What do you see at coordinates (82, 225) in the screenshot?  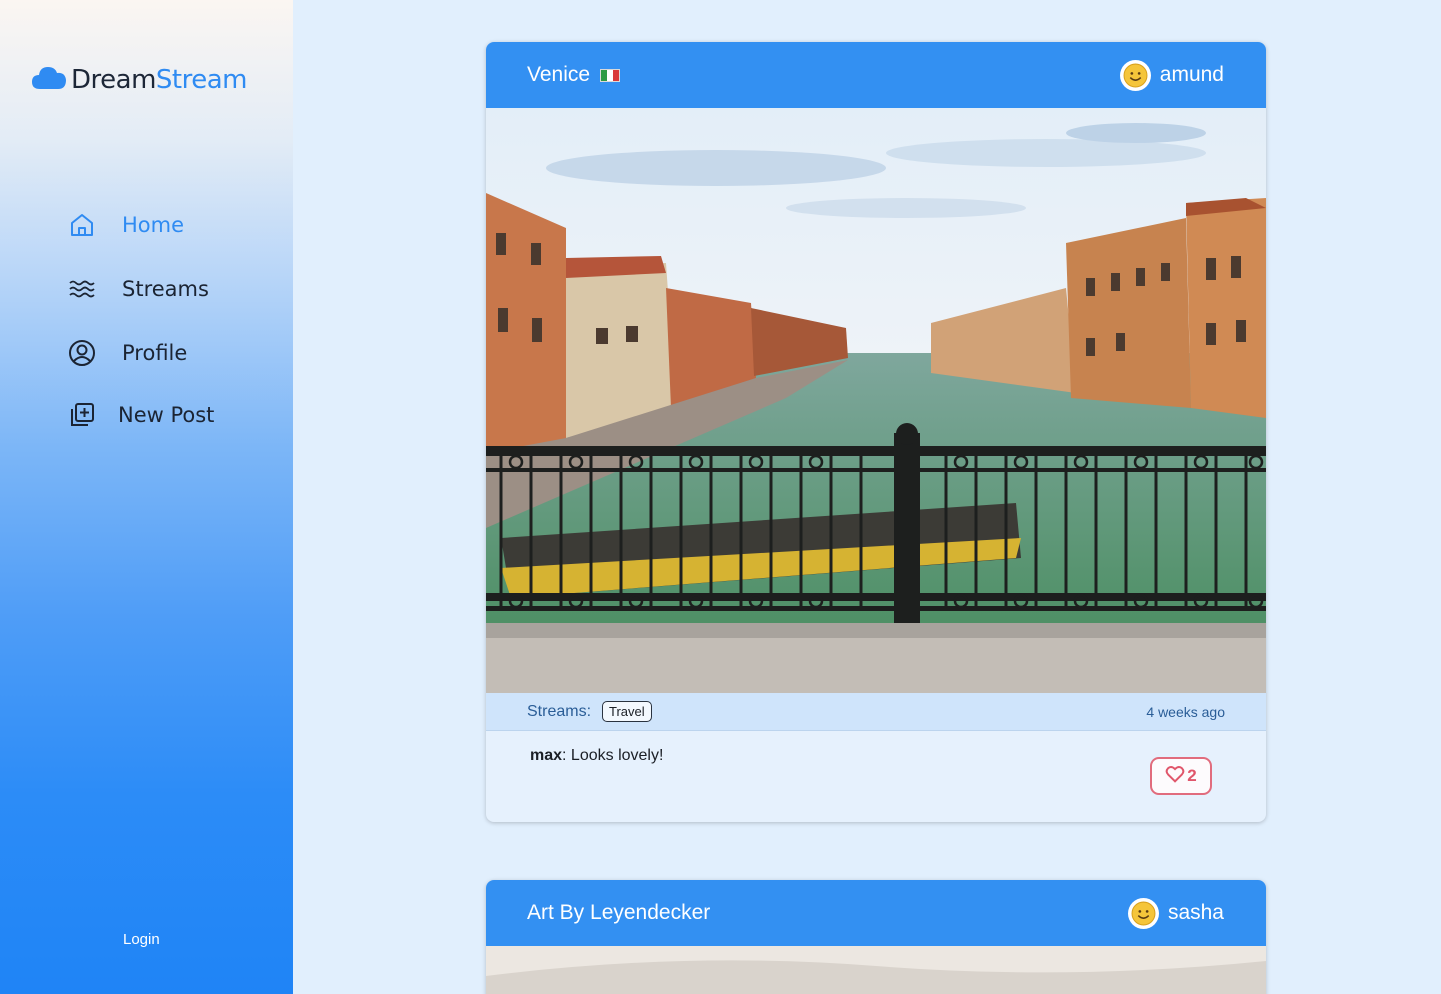 I see `home-icon` at bounding box center [82, 225].